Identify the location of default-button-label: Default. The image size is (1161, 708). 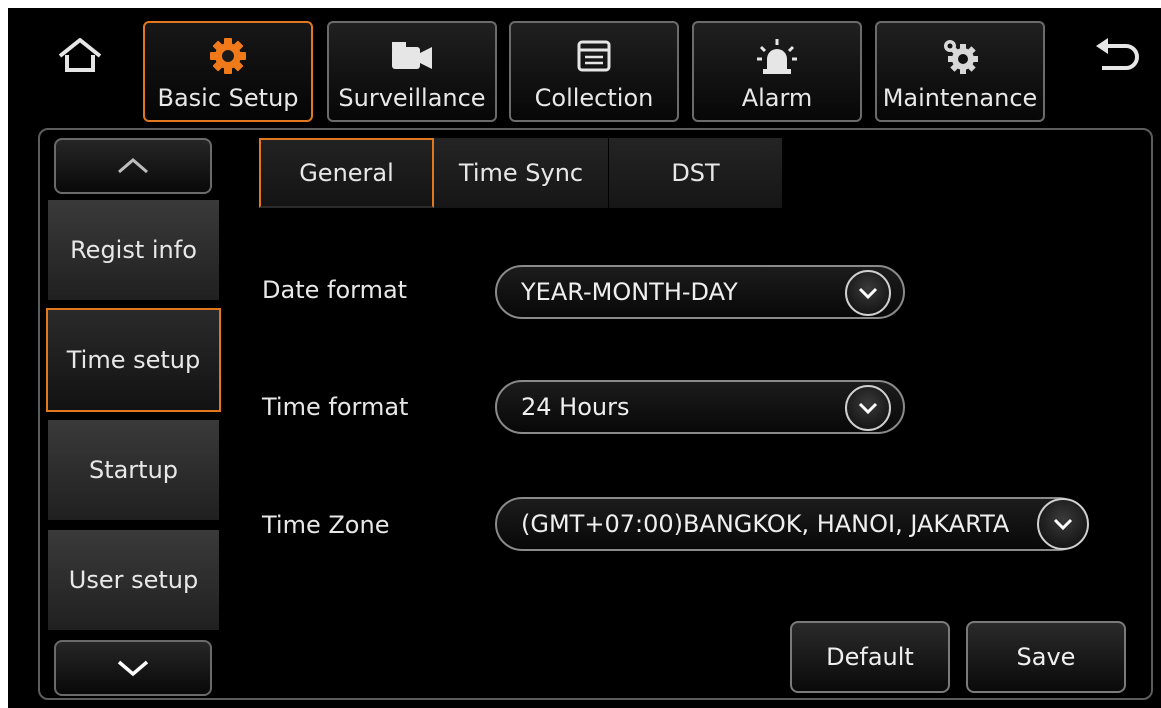
(870, 657).